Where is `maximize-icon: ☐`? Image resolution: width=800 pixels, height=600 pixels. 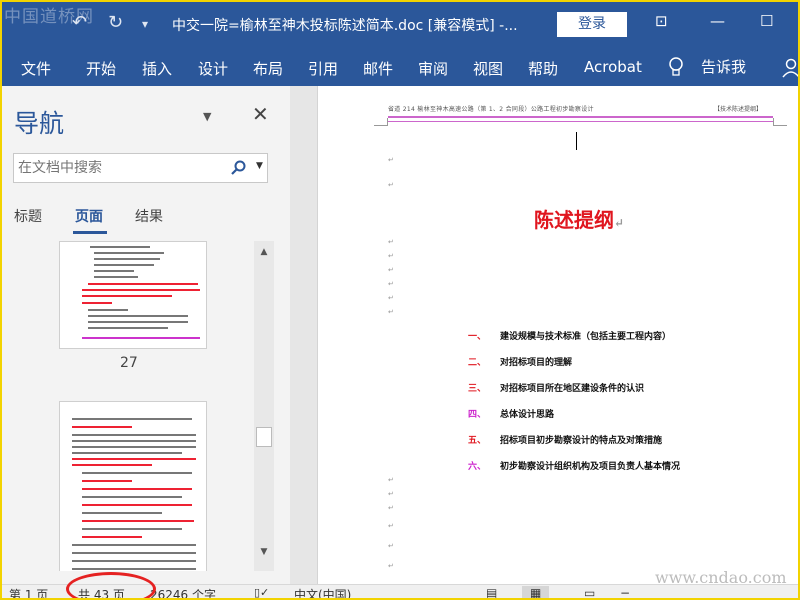
maximize-icon: ☐ is located at coordinates (766, 21).